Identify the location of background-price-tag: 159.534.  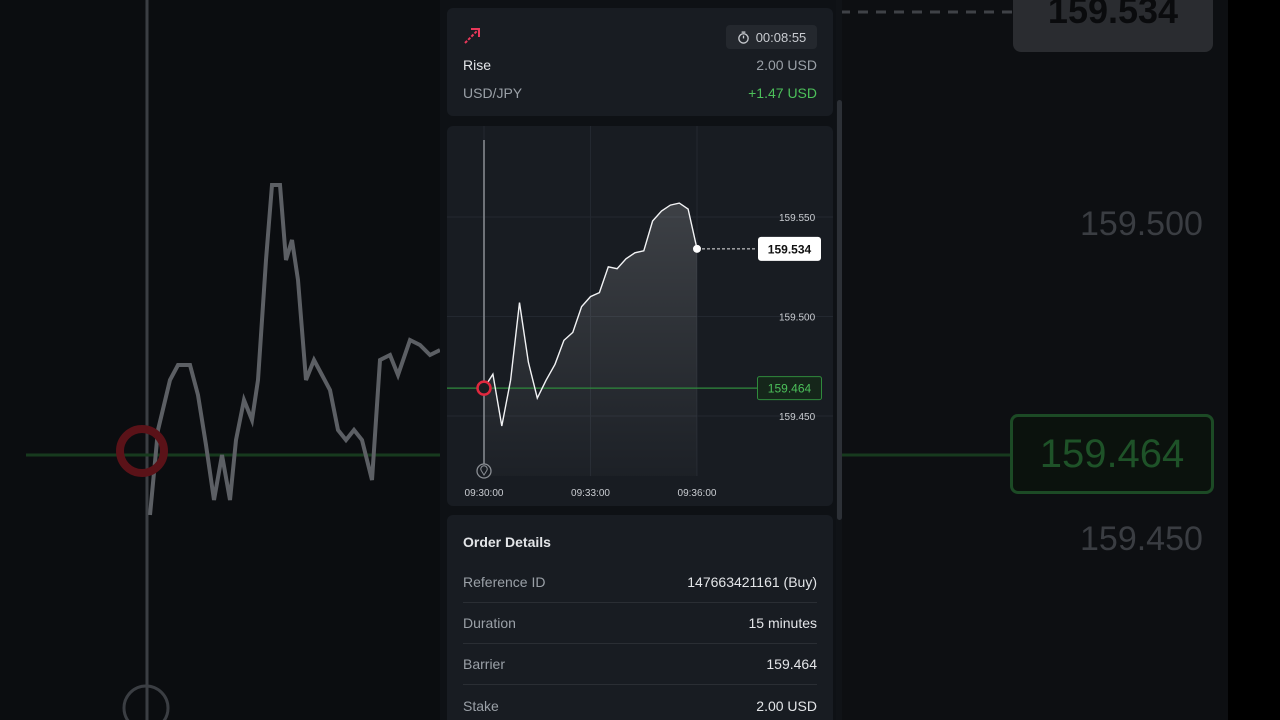
(1113, 26).